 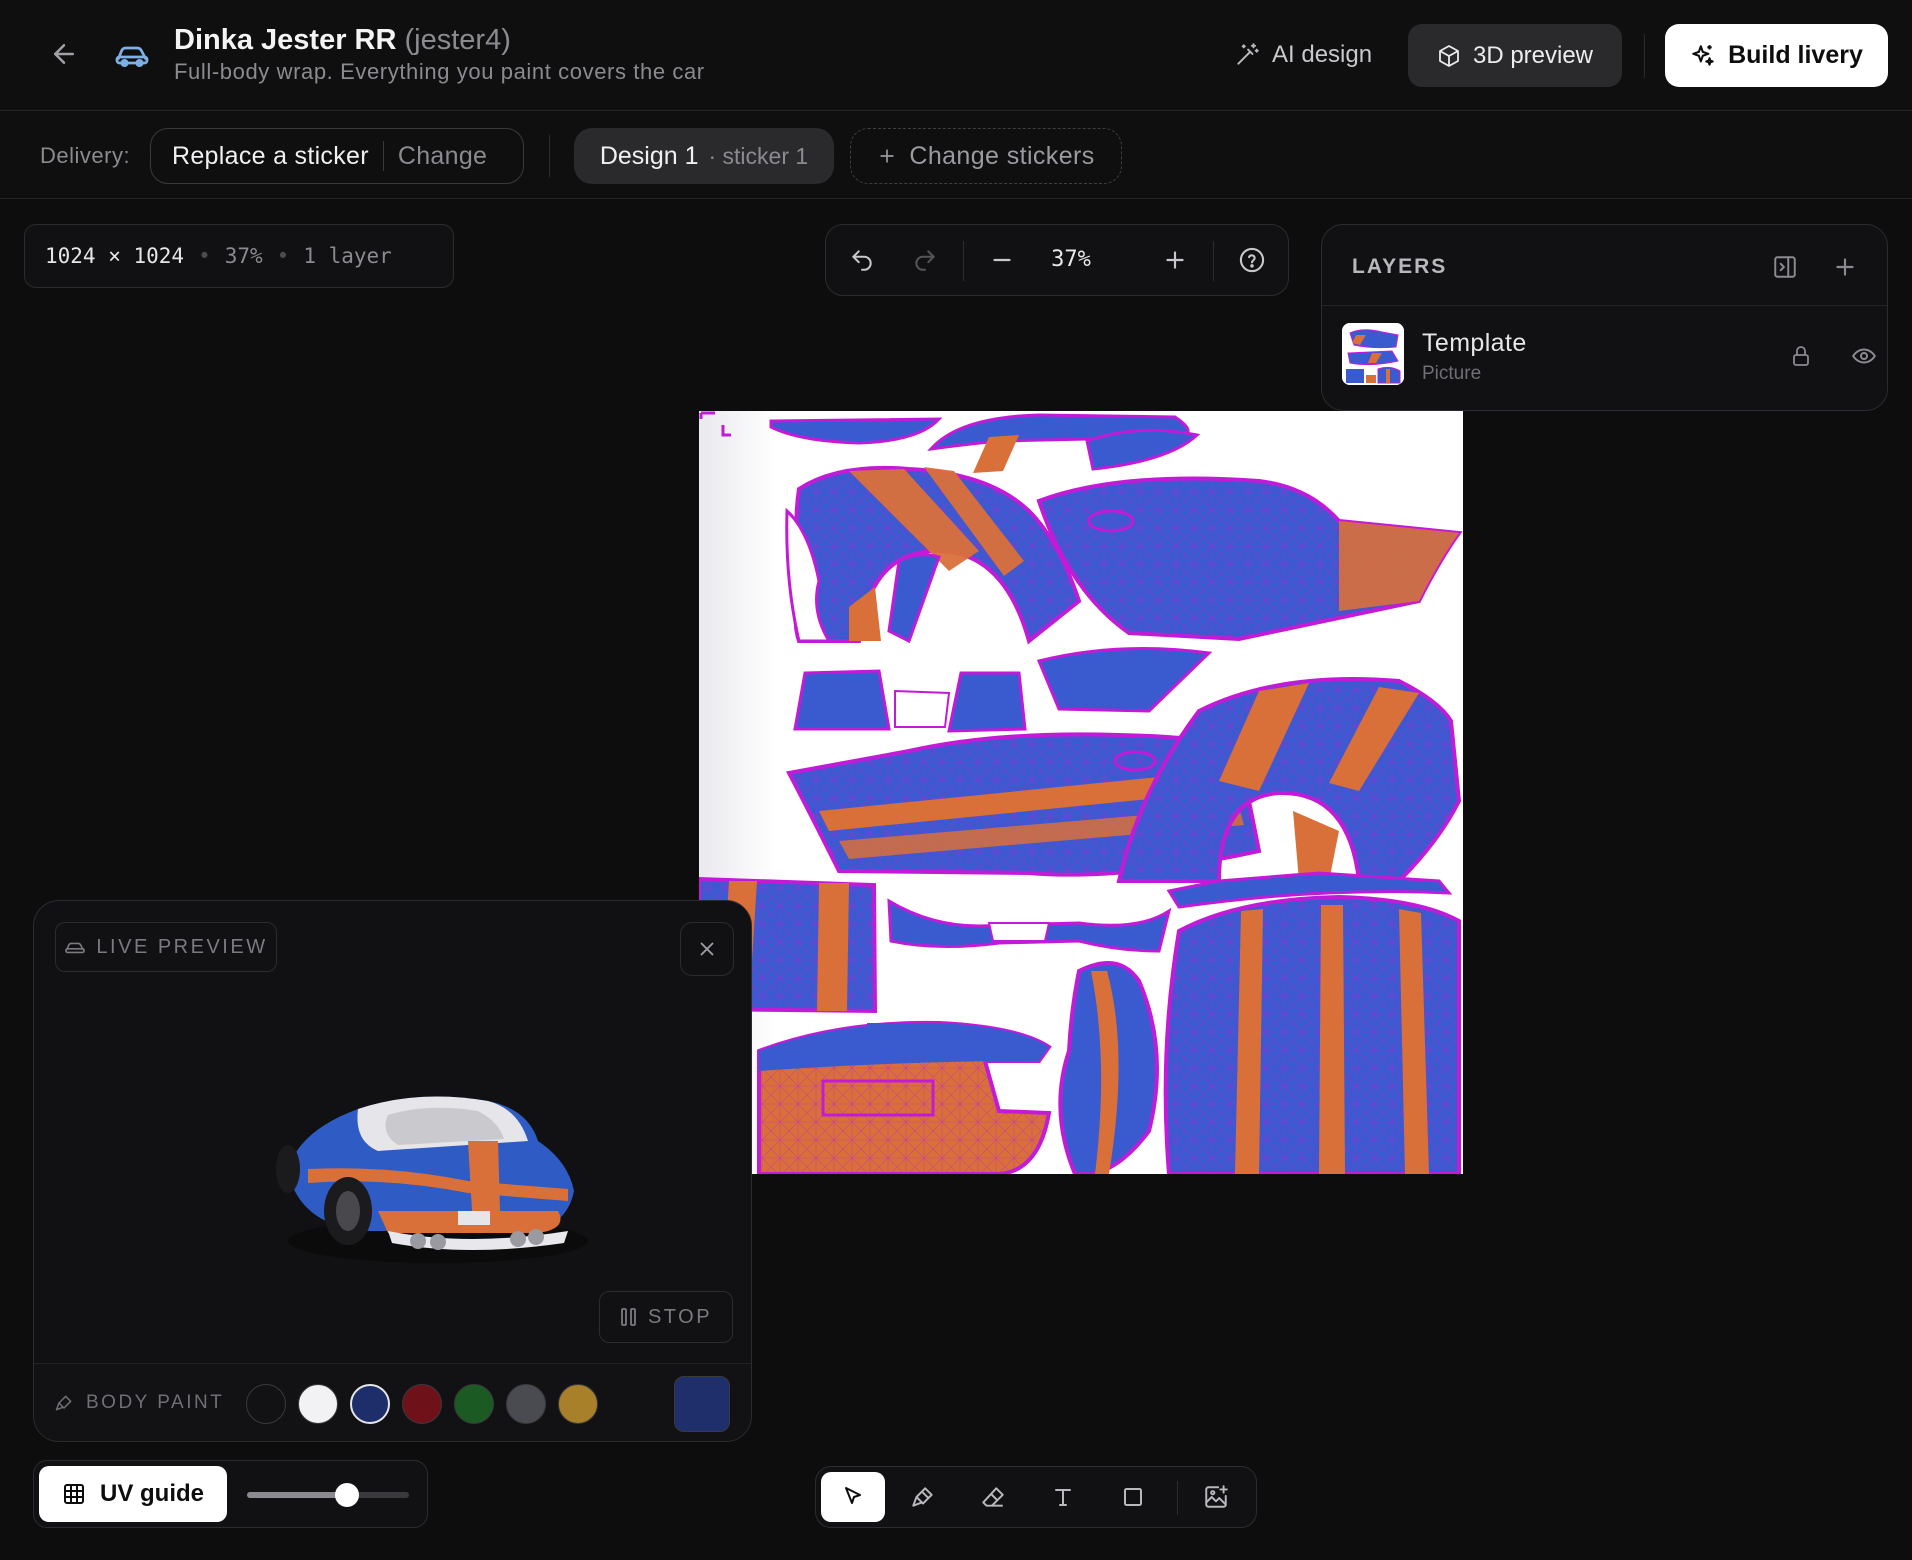 What do you see at coordinates (704, 156) in the screenshot?
I see `design-tab: Design 1 · sticker 1` at bounding box center [704, 156].